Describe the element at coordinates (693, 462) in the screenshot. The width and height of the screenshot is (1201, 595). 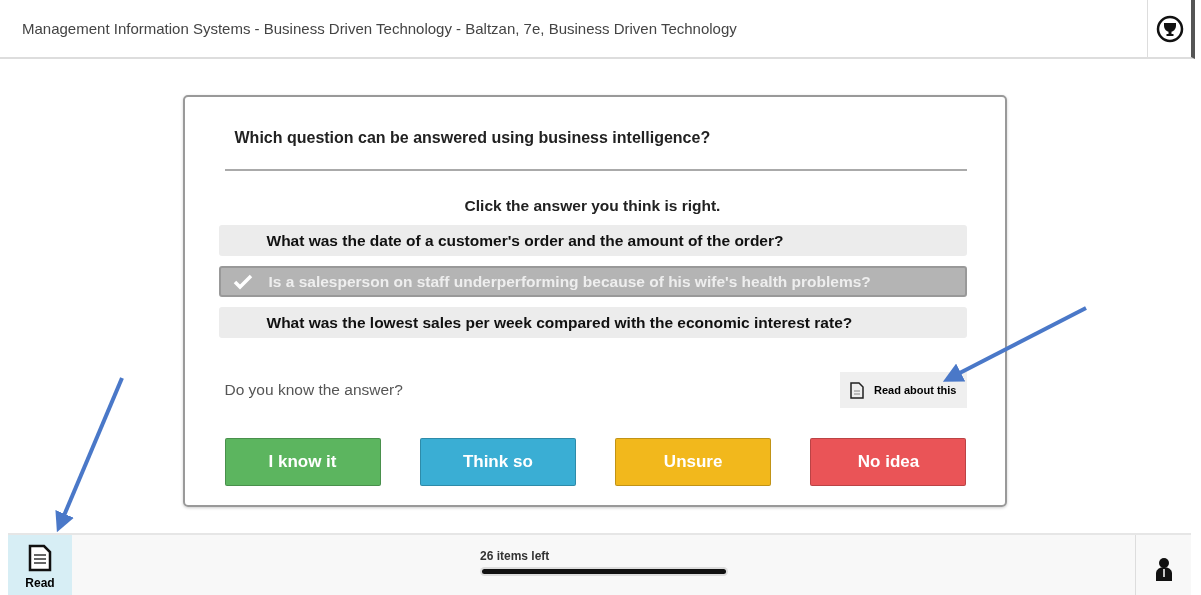
I see `confidence-button: Unsure` at that location.